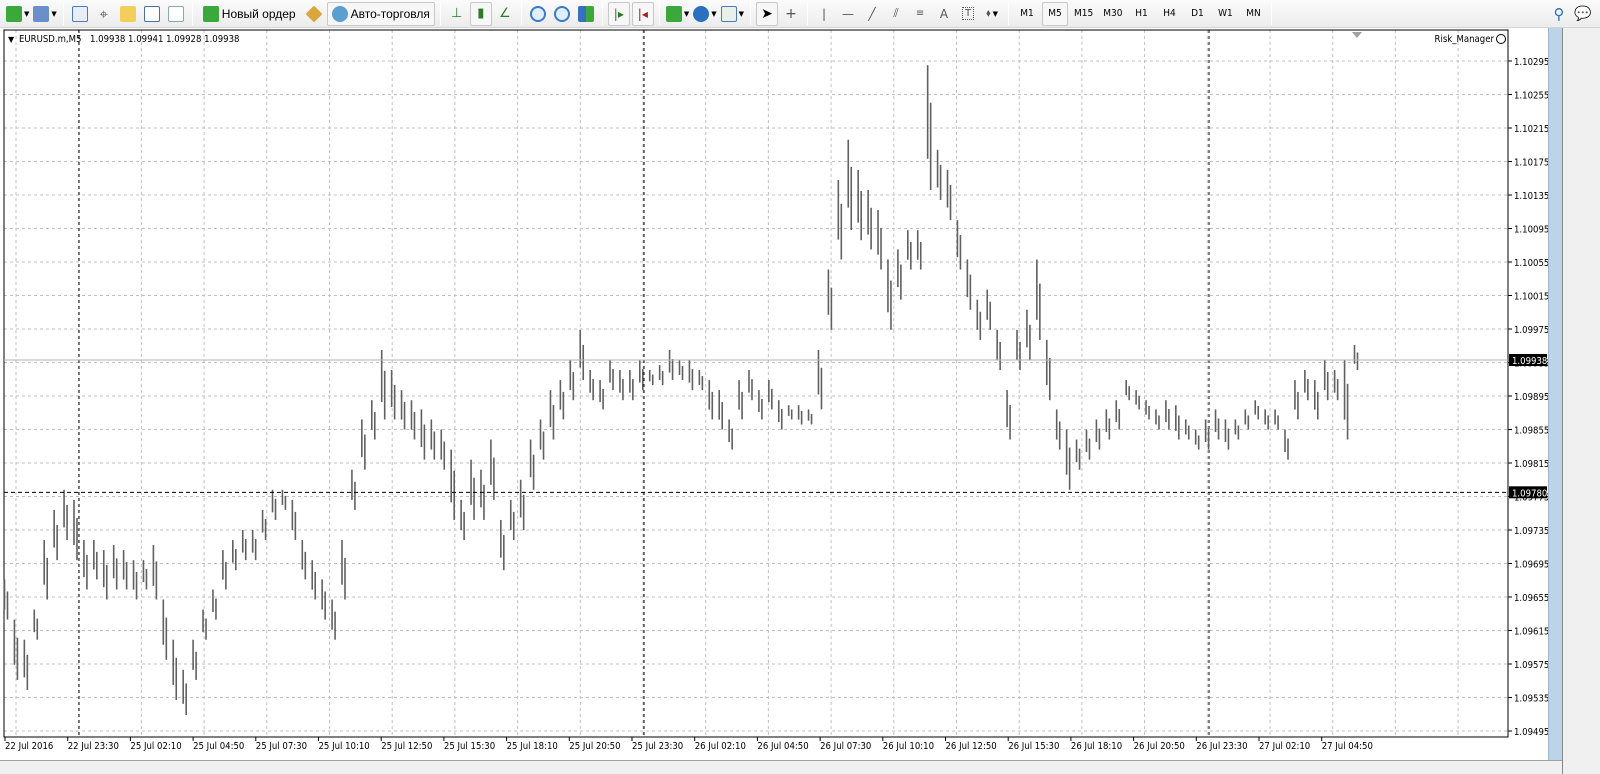  Describe the element at coordinates (1531, 732) in the screenshot. I see `y-tick-label: 1.09495` at that location.